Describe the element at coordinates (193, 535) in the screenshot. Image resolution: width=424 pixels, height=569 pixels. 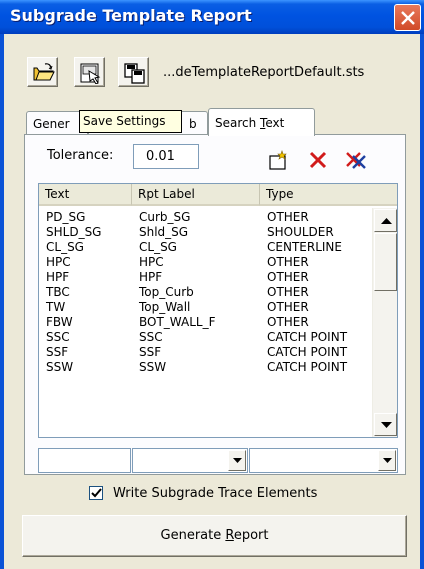
I see `generate-label-start: Generate` at that location.